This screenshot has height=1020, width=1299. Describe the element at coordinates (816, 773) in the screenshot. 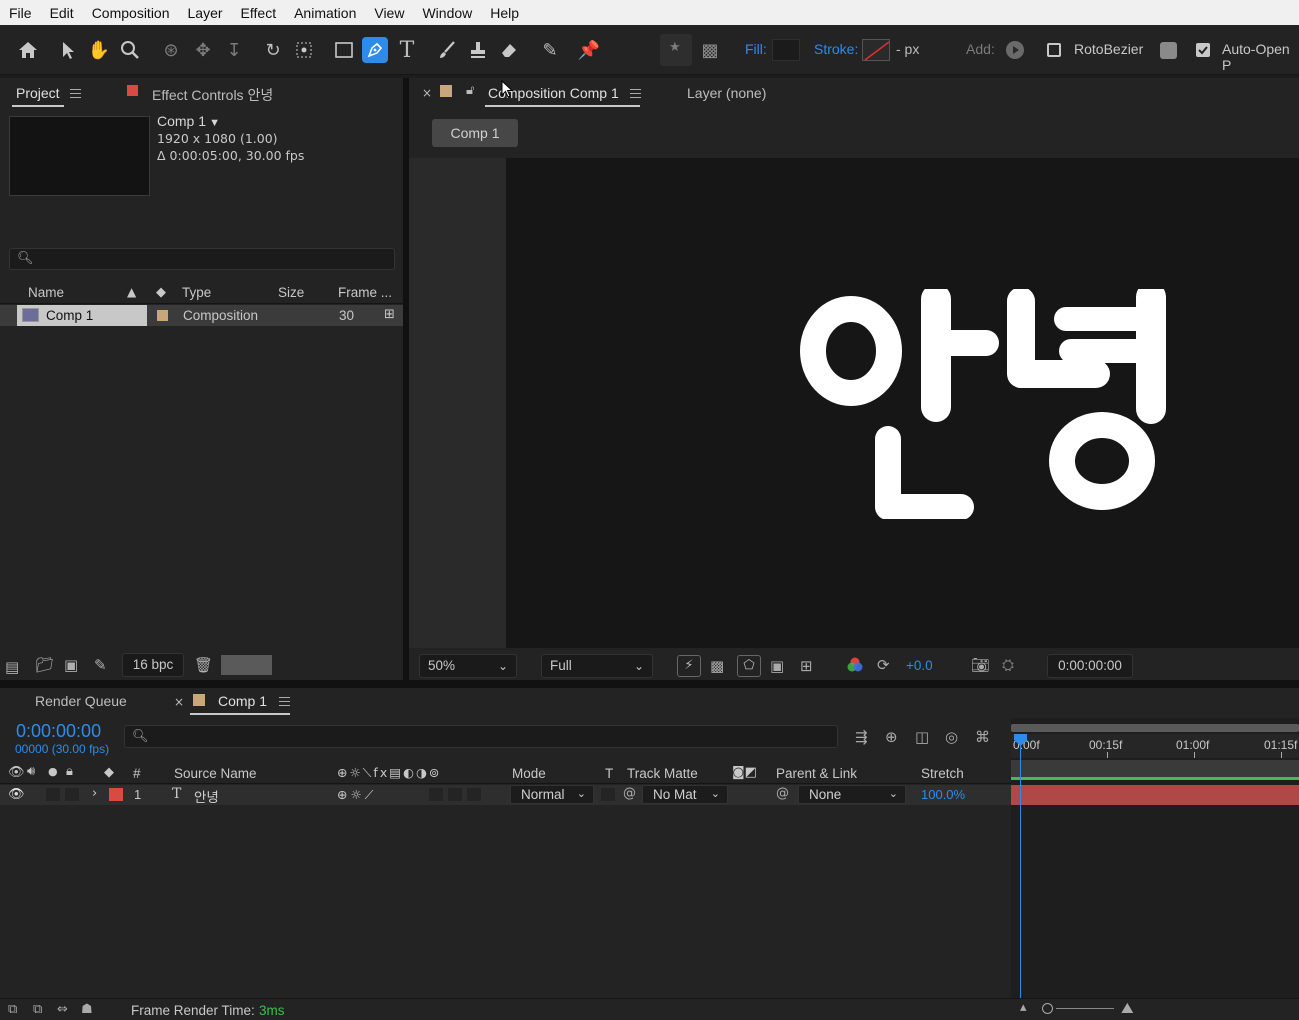

I see `column-parent-link: Parent & Link` at that location.